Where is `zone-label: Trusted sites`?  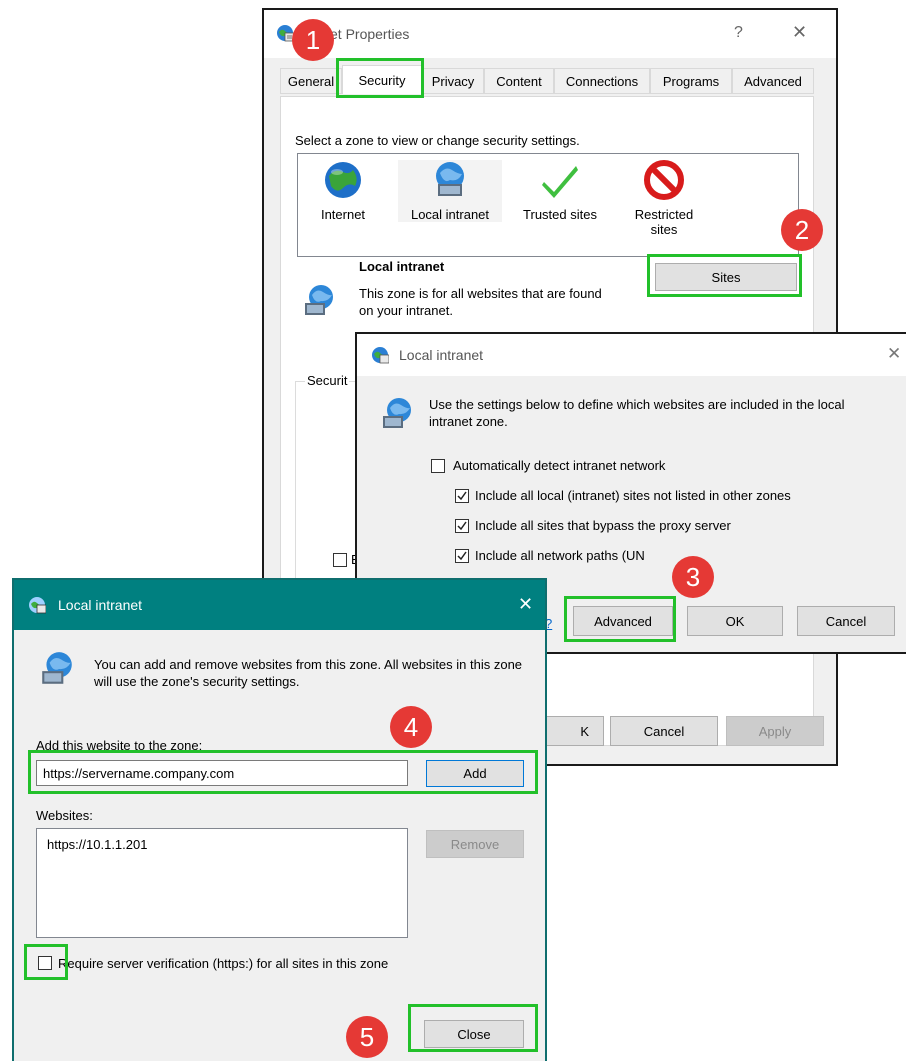 zone-label: Trusted sites is located at coordinates (560, 214).